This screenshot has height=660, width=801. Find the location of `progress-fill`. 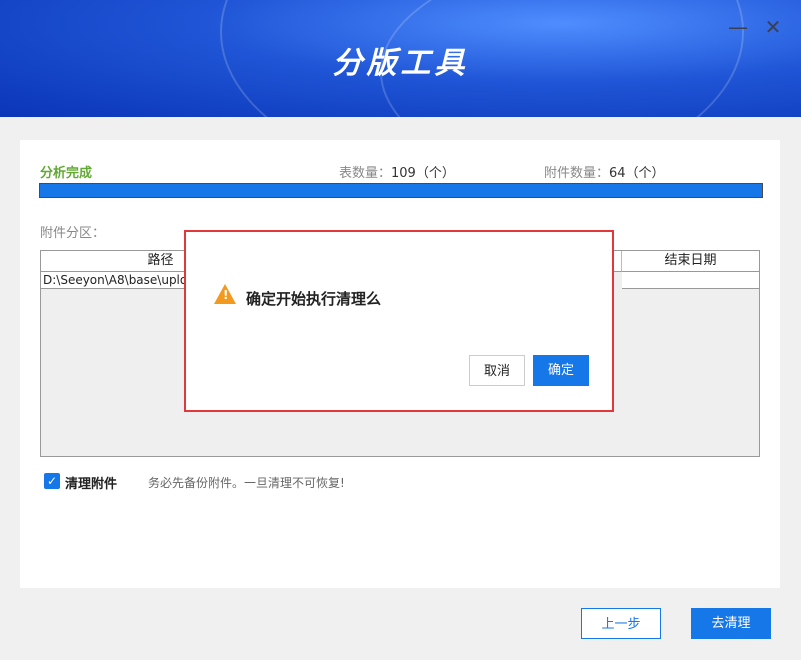

progress-fill is located at coordinates (401, 190).